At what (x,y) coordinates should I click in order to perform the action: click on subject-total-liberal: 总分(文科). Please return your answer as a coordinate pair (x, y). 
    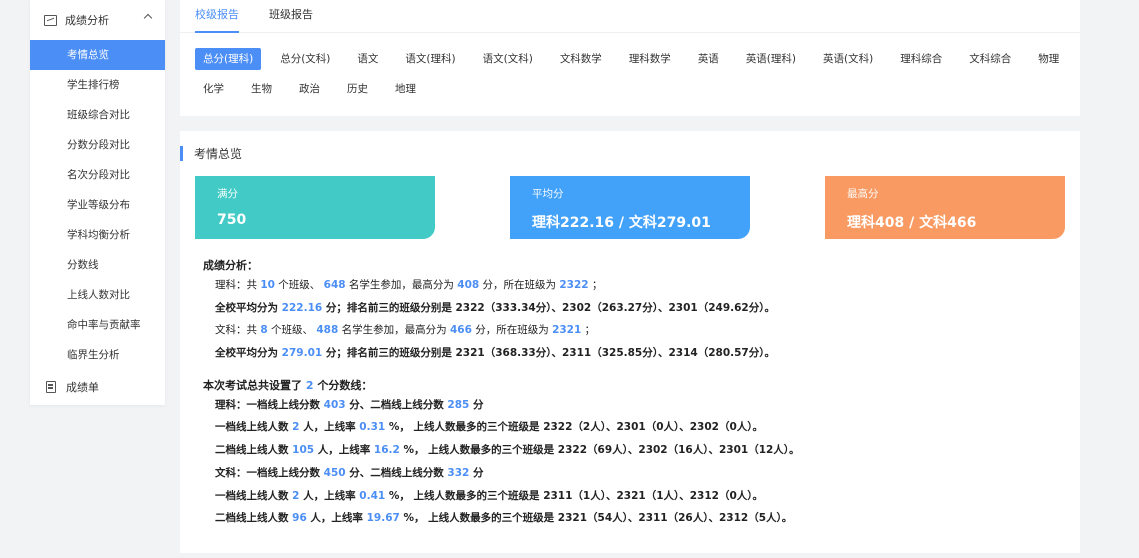
    Looking at the image, I should click on (305, 59).